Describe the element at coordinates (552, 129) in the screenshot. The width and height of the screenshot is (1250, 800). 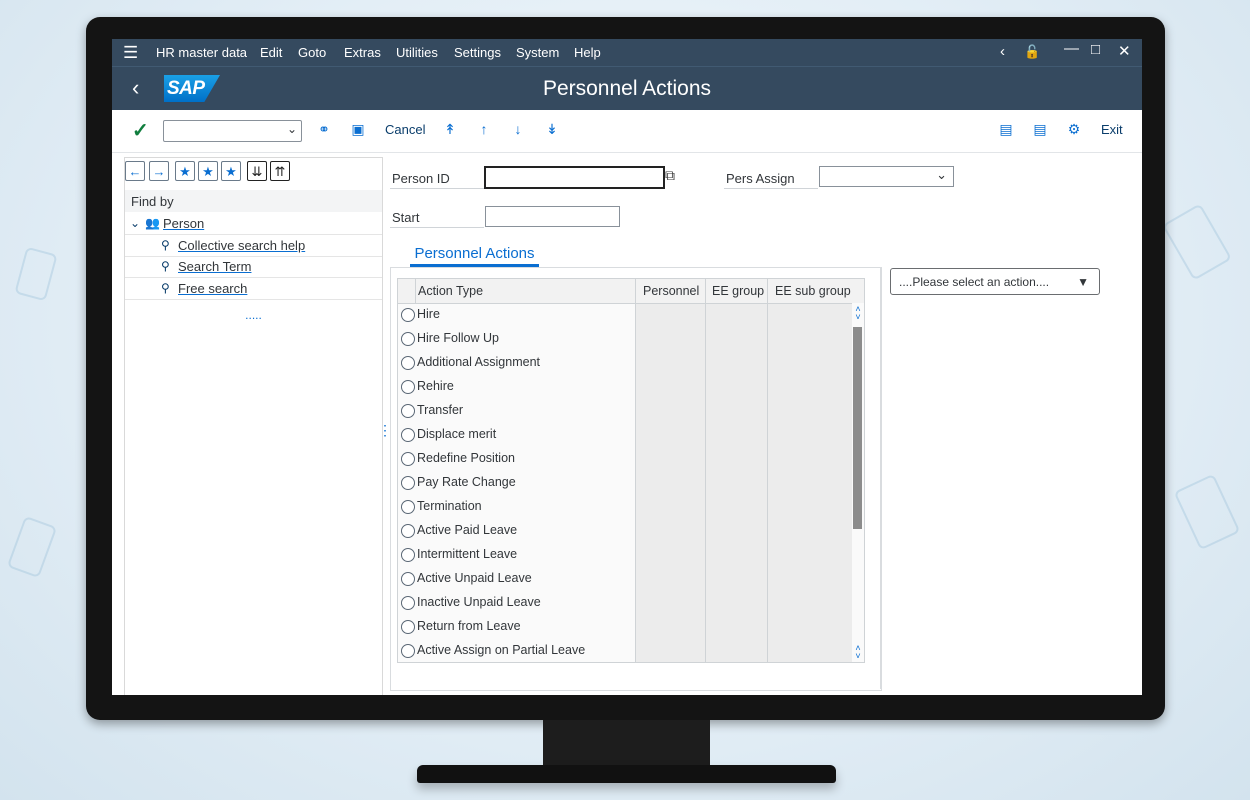
I see `last-page-icon: ↡` at that location.